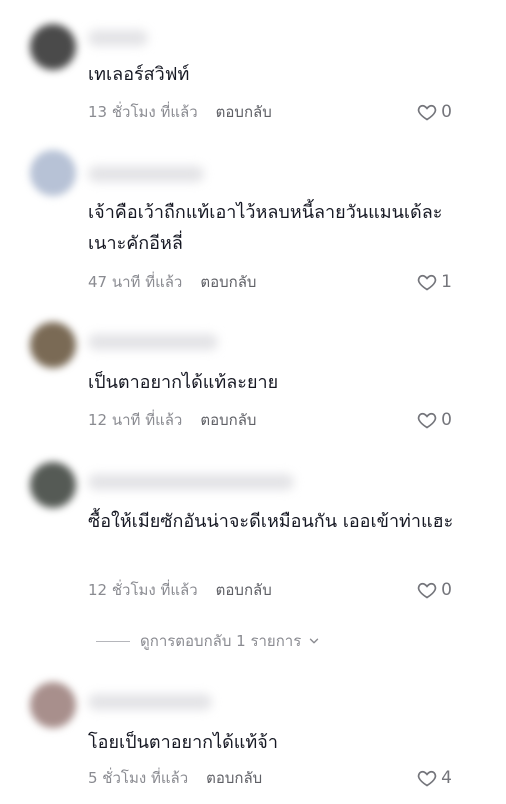 Image resolution: width=506 pixels, height=804 pixels. I want to click on like-button: 1, so click(434, 282).